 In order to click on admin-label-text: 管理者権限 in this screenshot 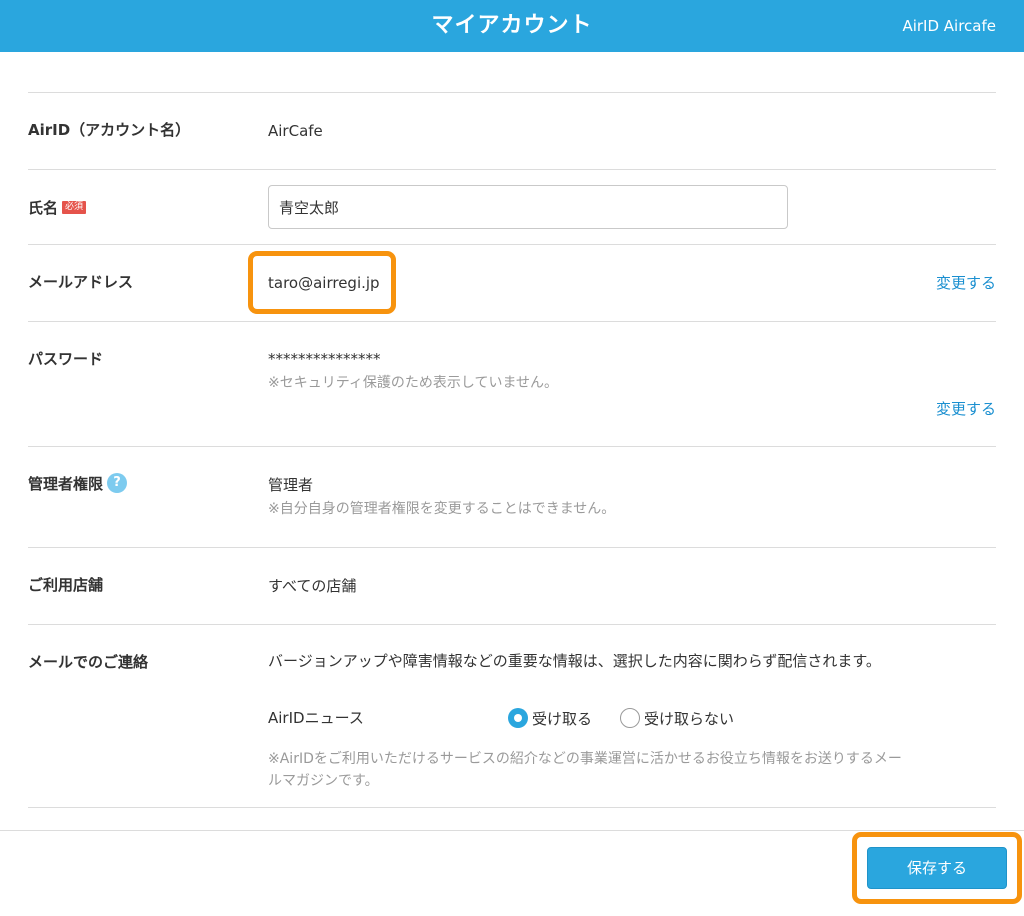, I will do `click(66, 484)`.